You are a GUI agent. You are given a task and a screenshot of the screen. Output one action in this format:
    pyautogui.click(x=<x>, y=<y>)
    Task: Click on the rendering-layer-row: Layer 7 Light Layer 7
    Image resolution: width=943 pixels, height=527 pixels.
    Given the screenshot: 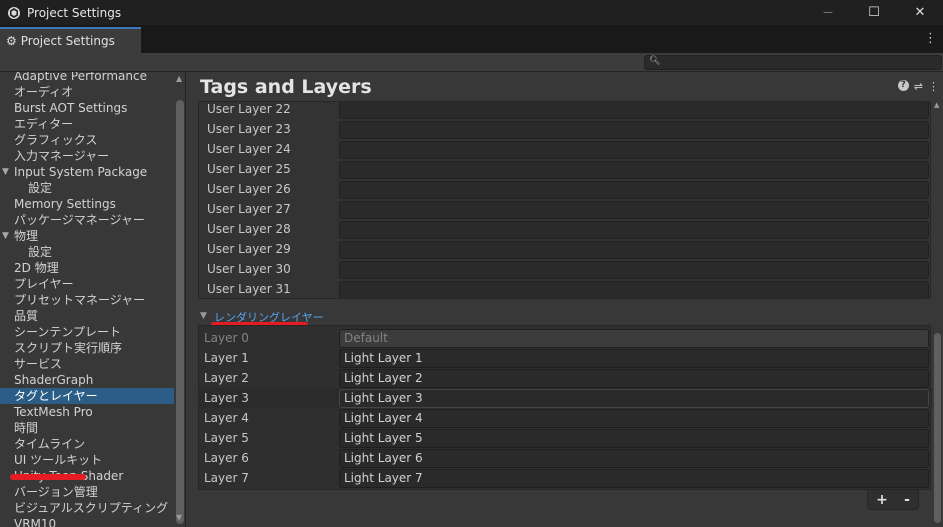 What is the action you would take?
    pyautogui.click(x=565, y=478)
    